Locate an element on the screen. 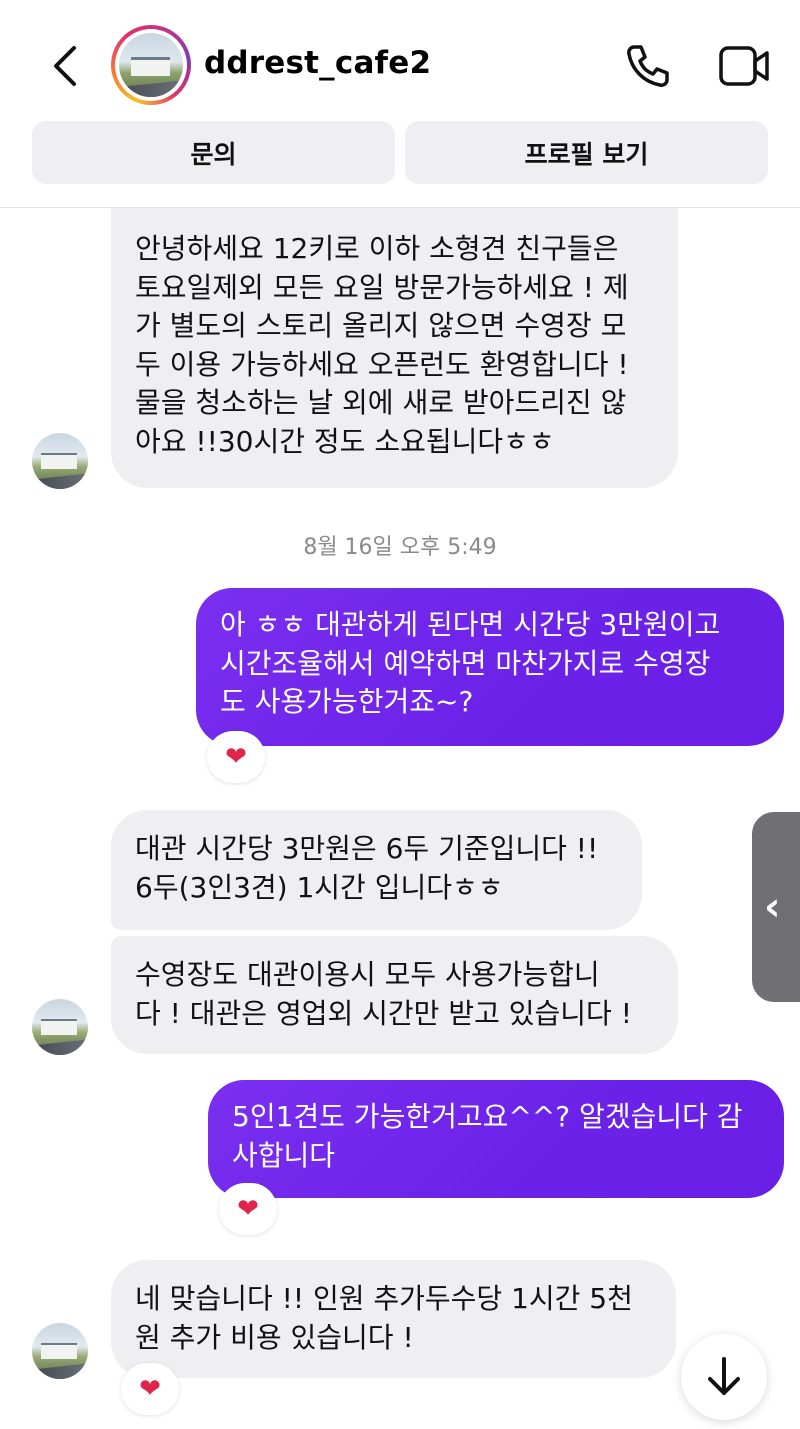 The image size is (800, 1429). side-panel-handle: ‹ is located at coordinates (776, 907).